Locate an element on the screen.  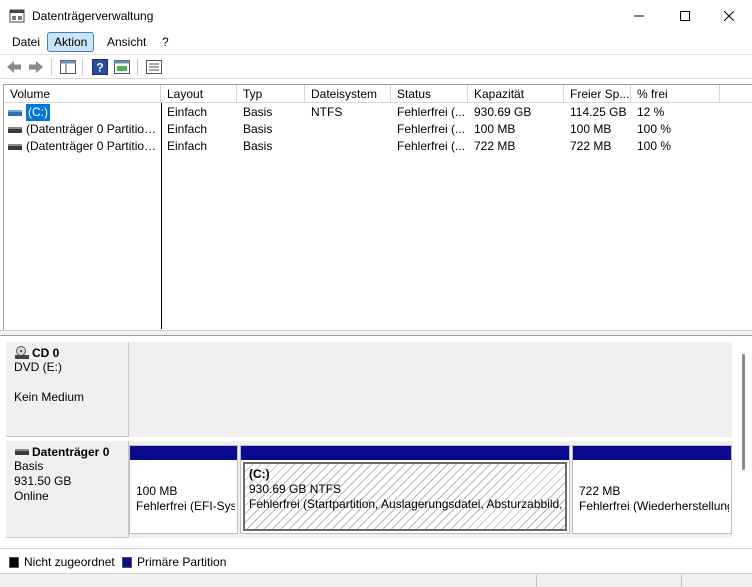
help-icon: ? is located at coordinates (100, 67).